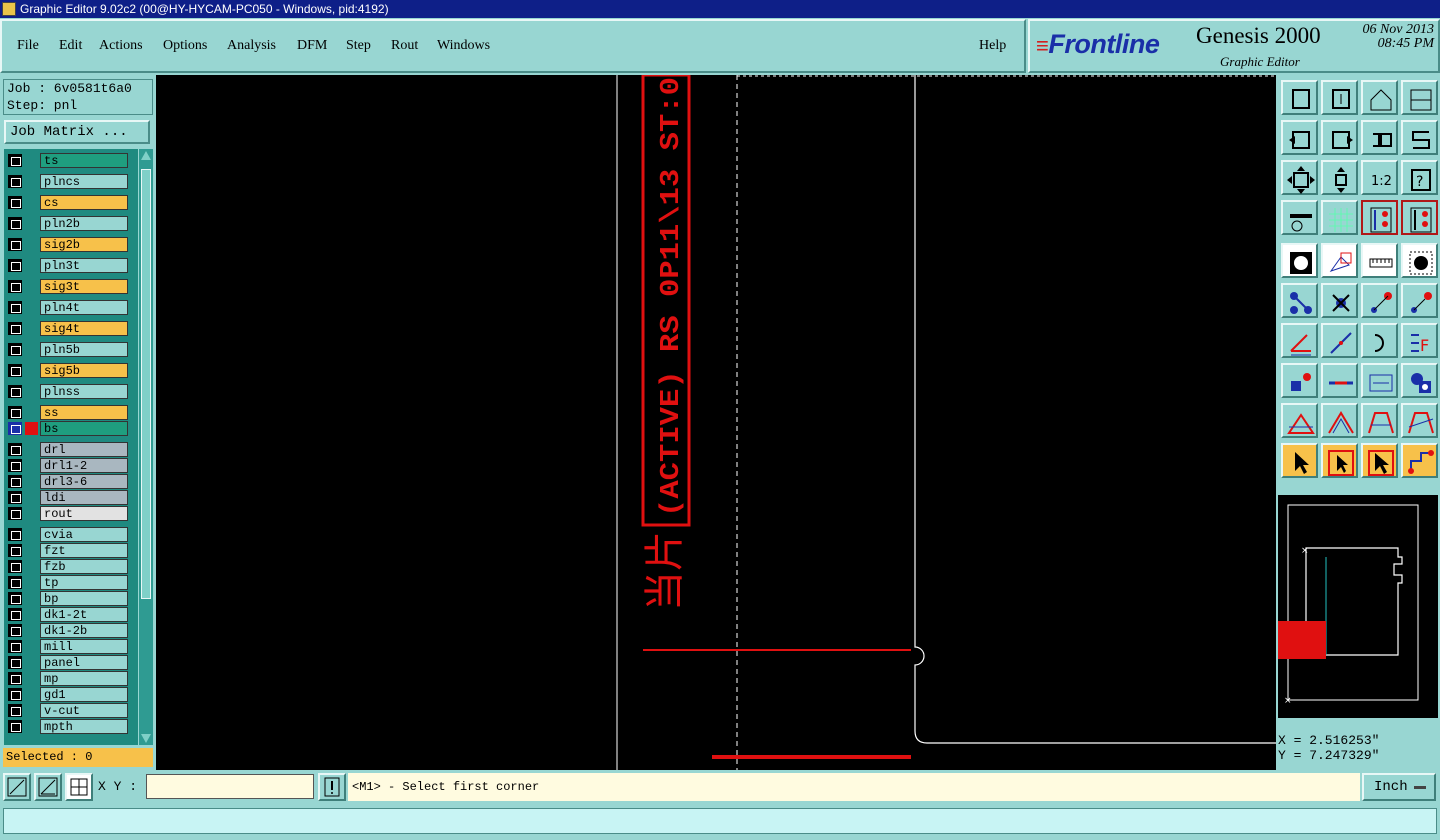  Describe the element at coordinates (251, 46) in the screenshot. I see `menu-analysis: Analysis` at that location.